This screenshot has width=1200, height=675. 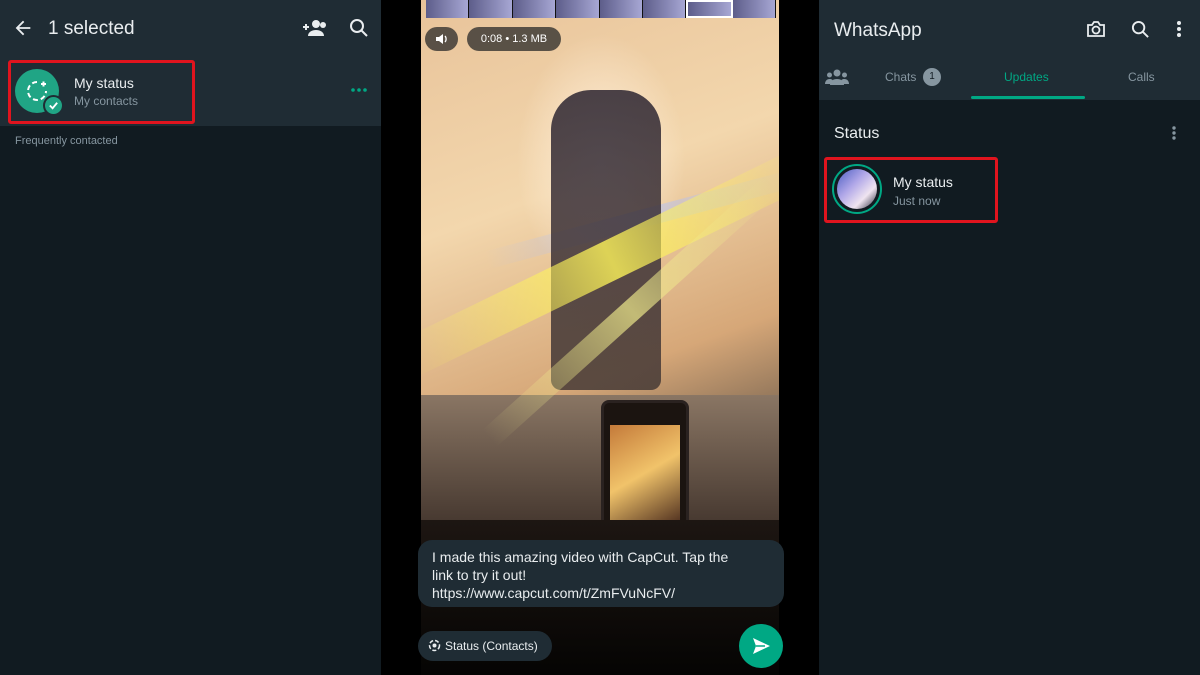 I want to click on tab-updates: Updates, so click(x=1026, y=77).